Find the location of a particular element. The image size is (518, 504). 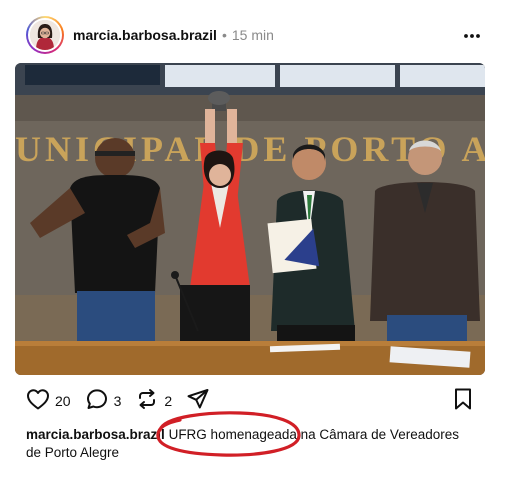

avatar-photo is located at coordinates (45, 35).